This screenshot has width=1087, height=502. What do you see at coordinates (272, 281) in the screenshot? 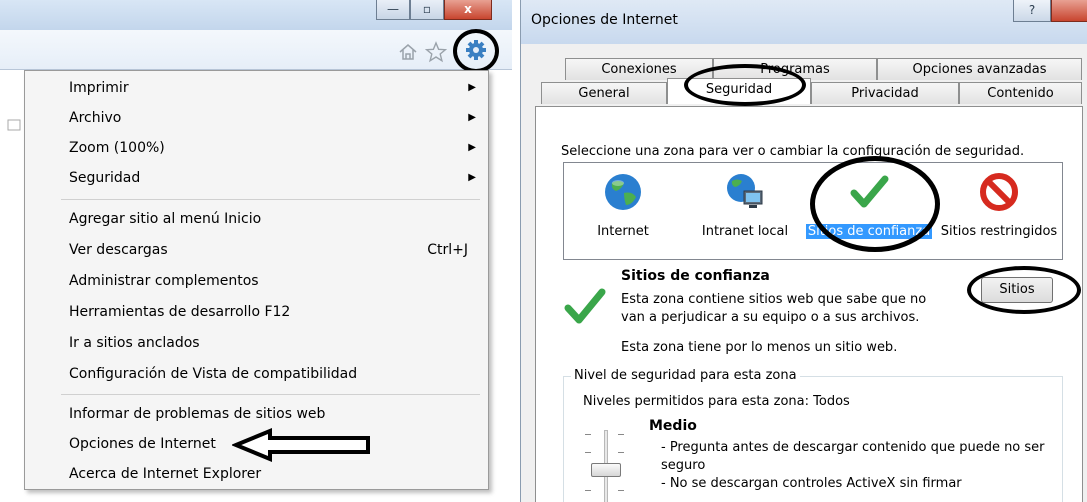
I see `menu-item-administrar-complementos: Administrar complementos` at bounding box center [272, 281].